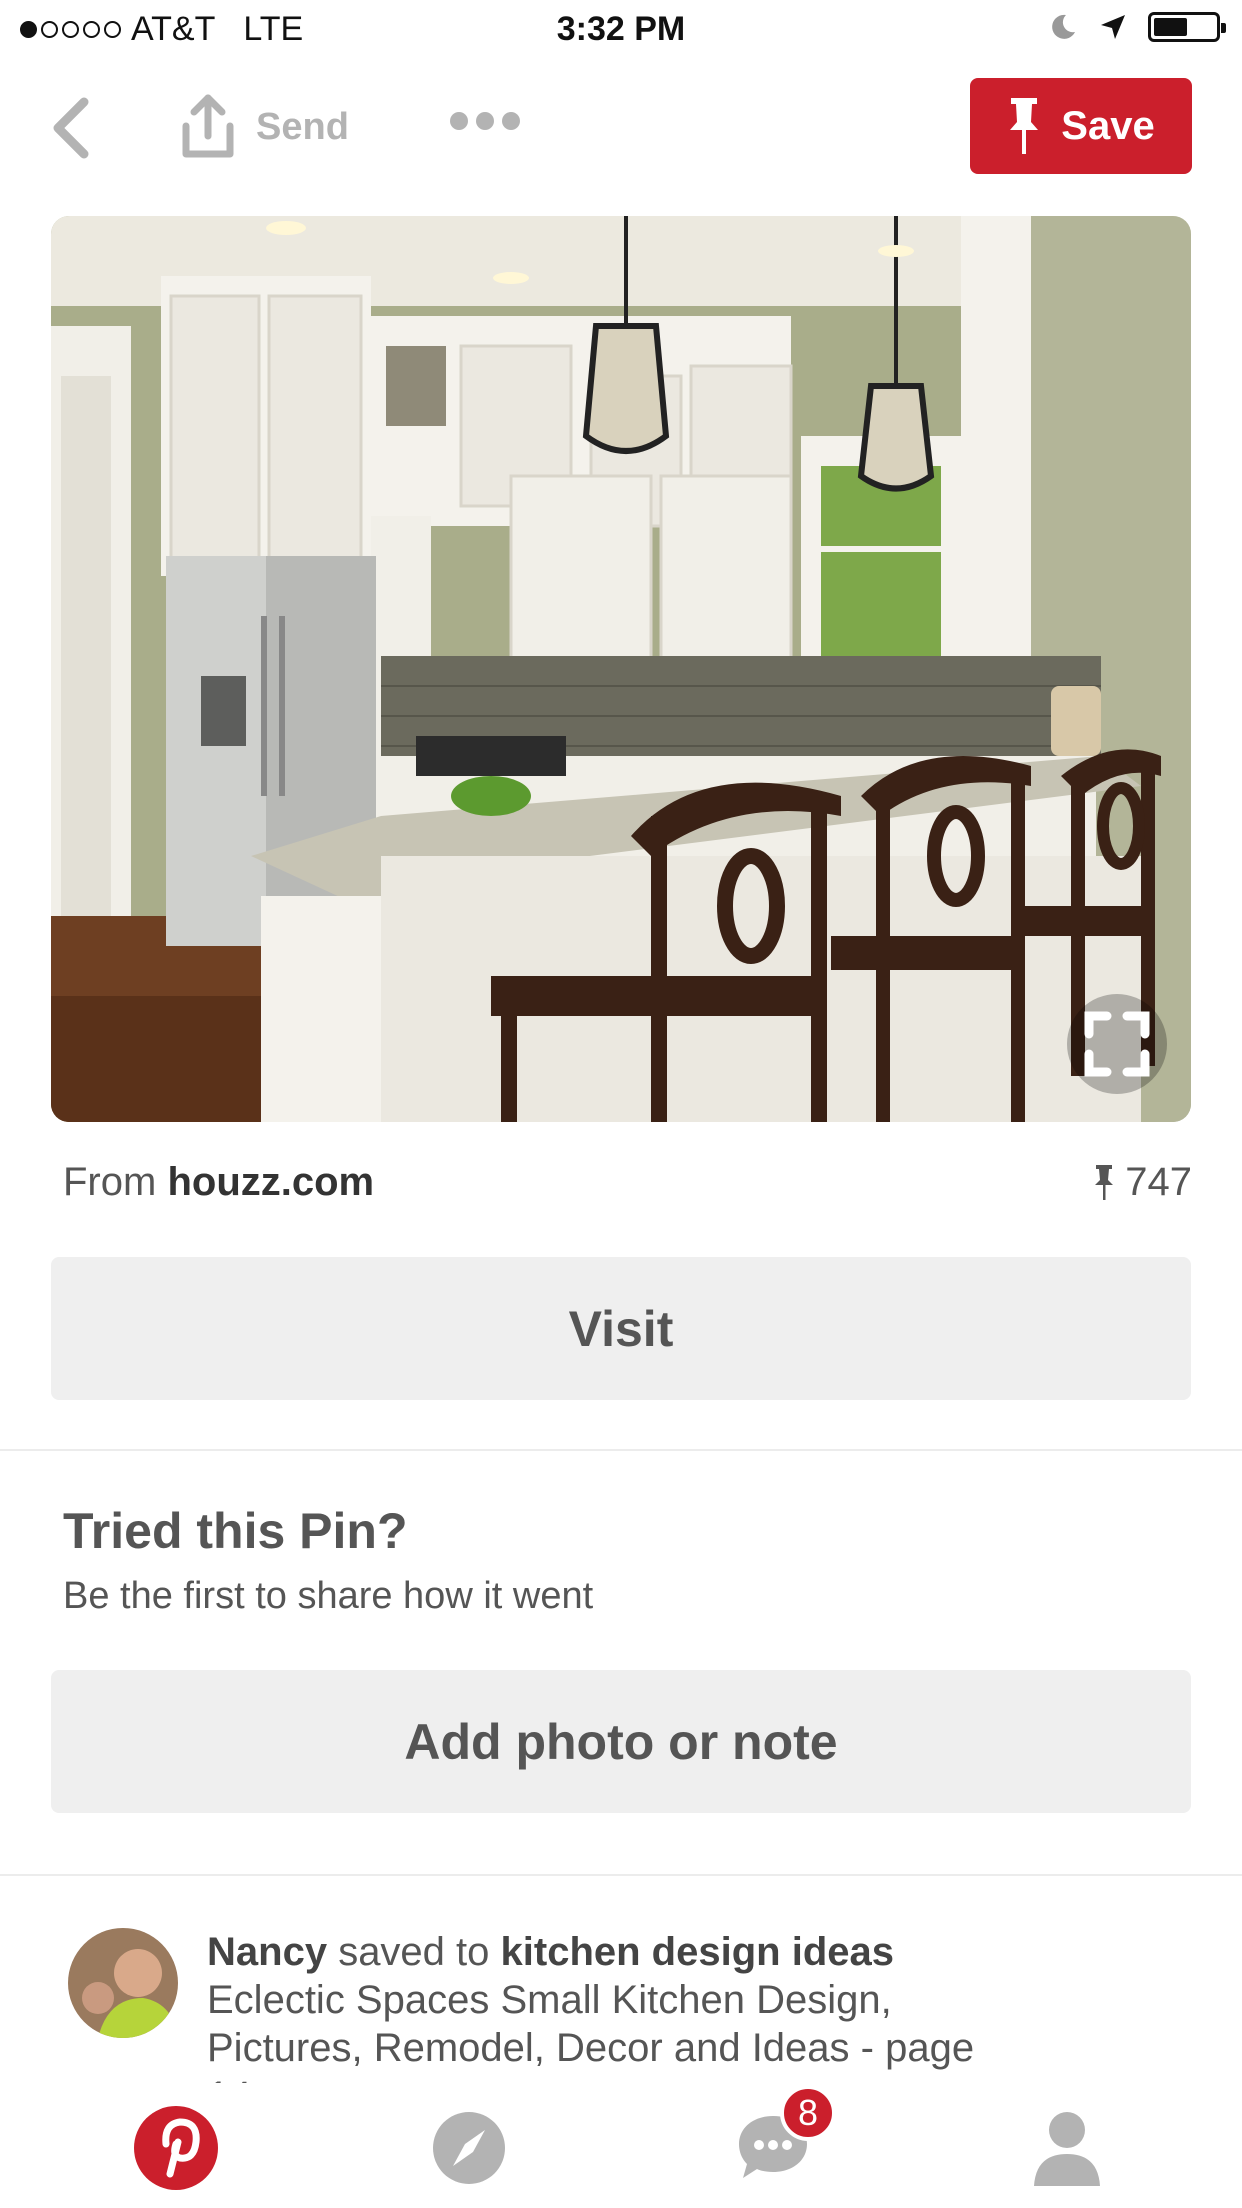  What do you see at coordinates (267, 1952) in the screenshot?
I see `saver-name-link: Nancy` at bounding box center [267, 1952].